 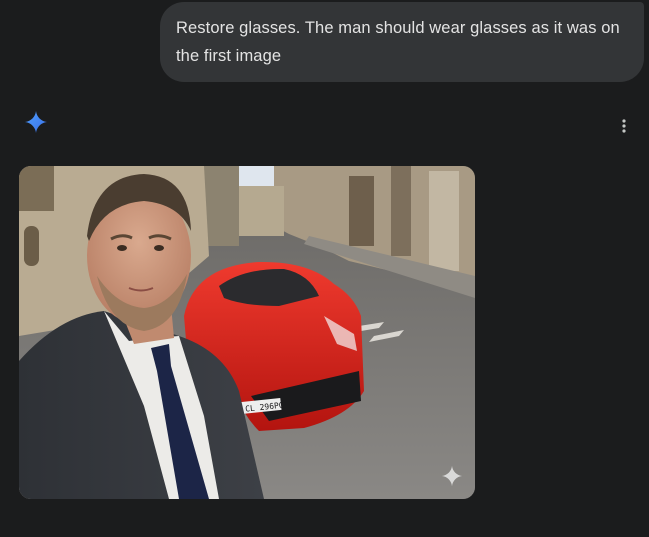 What do you see at coordinates (36, 122) in the screenshot?
I see `gemini-sparkle-icon` at bounding box center [36, 122].